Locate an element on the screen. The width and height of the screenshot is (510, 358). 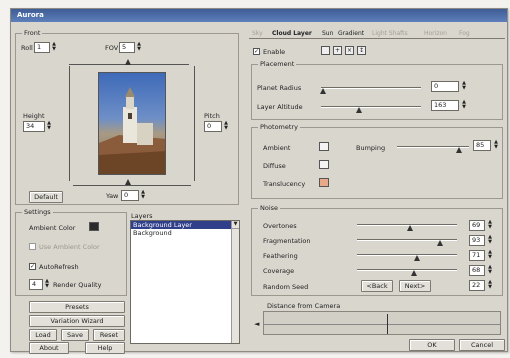
tab-cloud-layer: Cloud Layer is located at coordinates (292, 34).